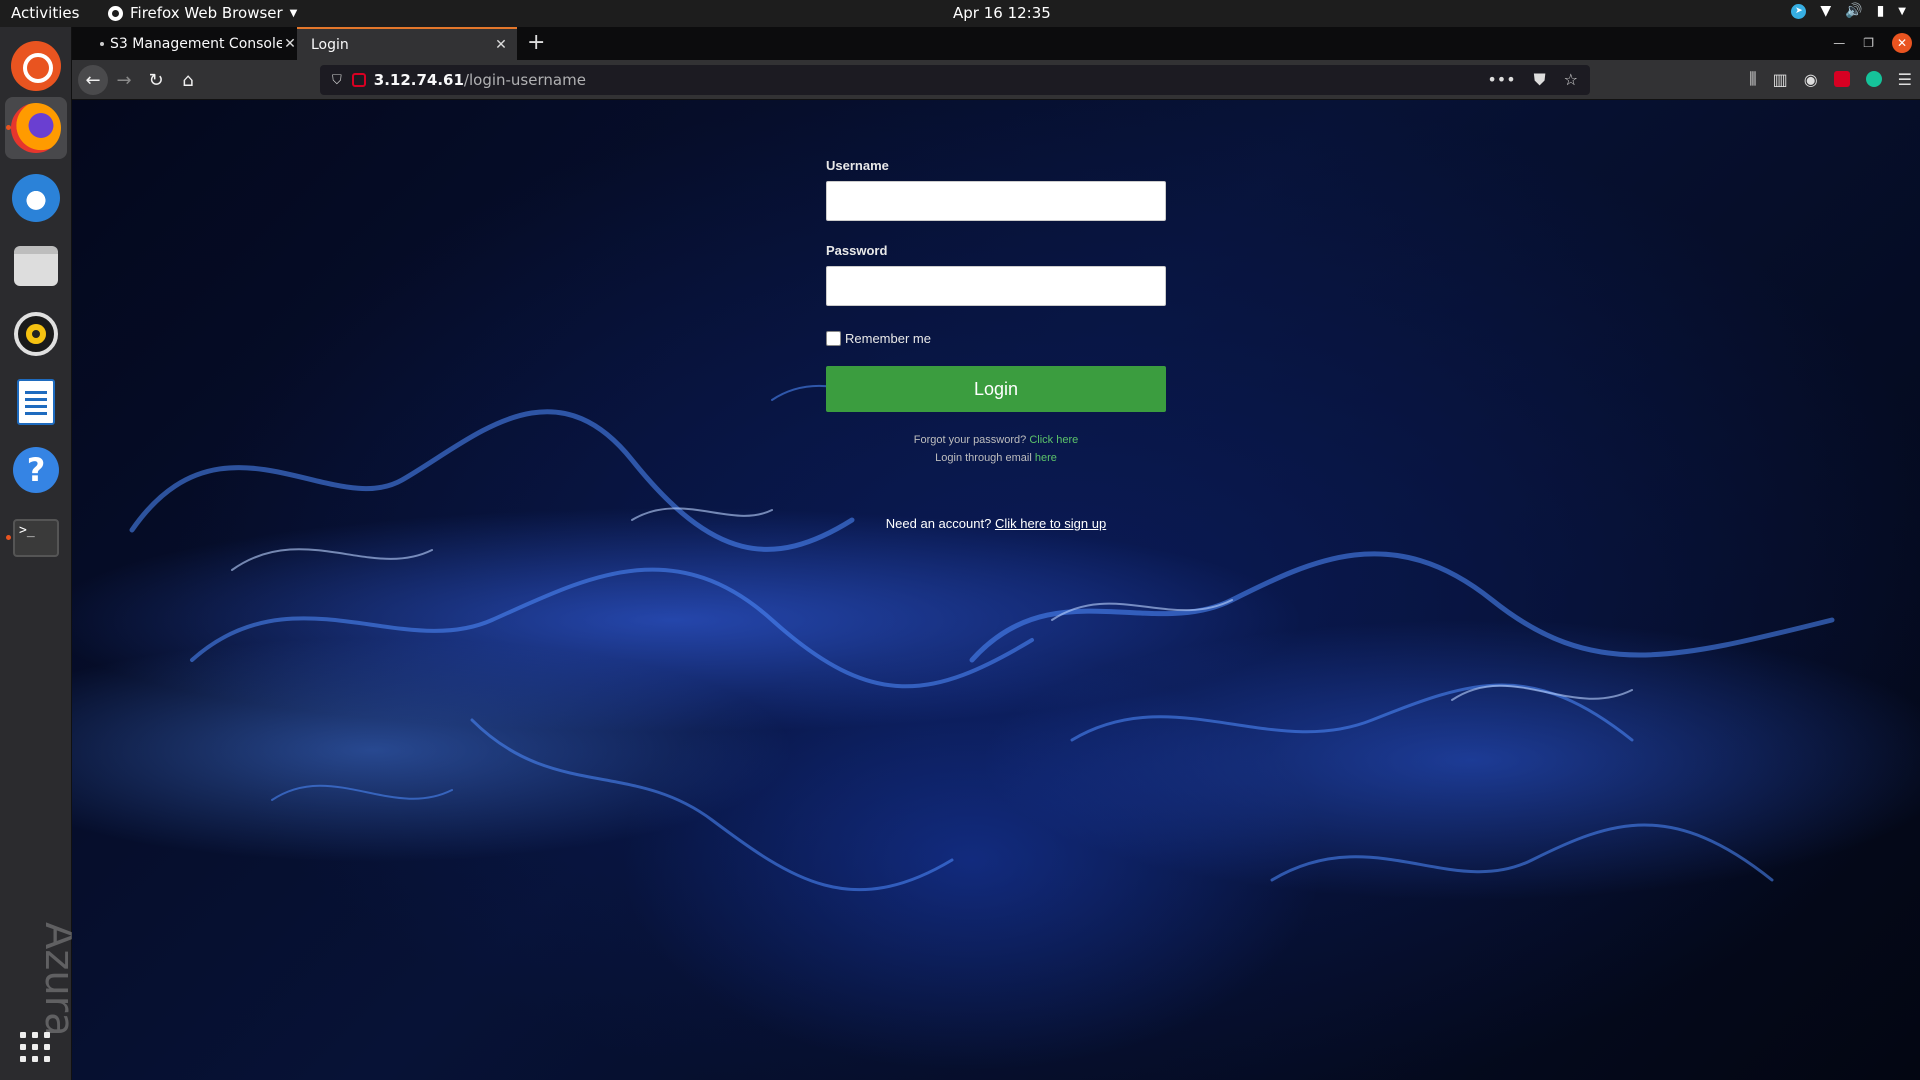 The width and height of the screenshot is (1920, 1080). Describe the element at coordinates (337, 80) in the screenshot. I see `shield-icon: ⛉` at that location.